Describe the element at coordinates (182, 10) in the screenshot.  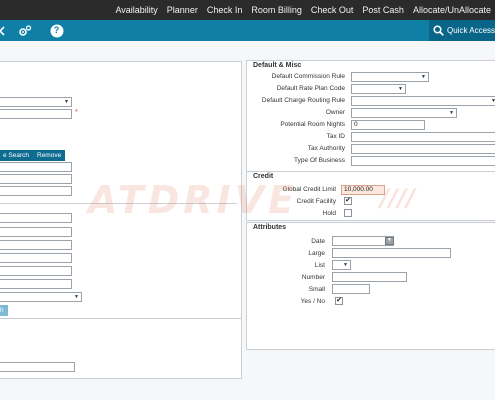
I see `nav-planner: Planner` at that location.